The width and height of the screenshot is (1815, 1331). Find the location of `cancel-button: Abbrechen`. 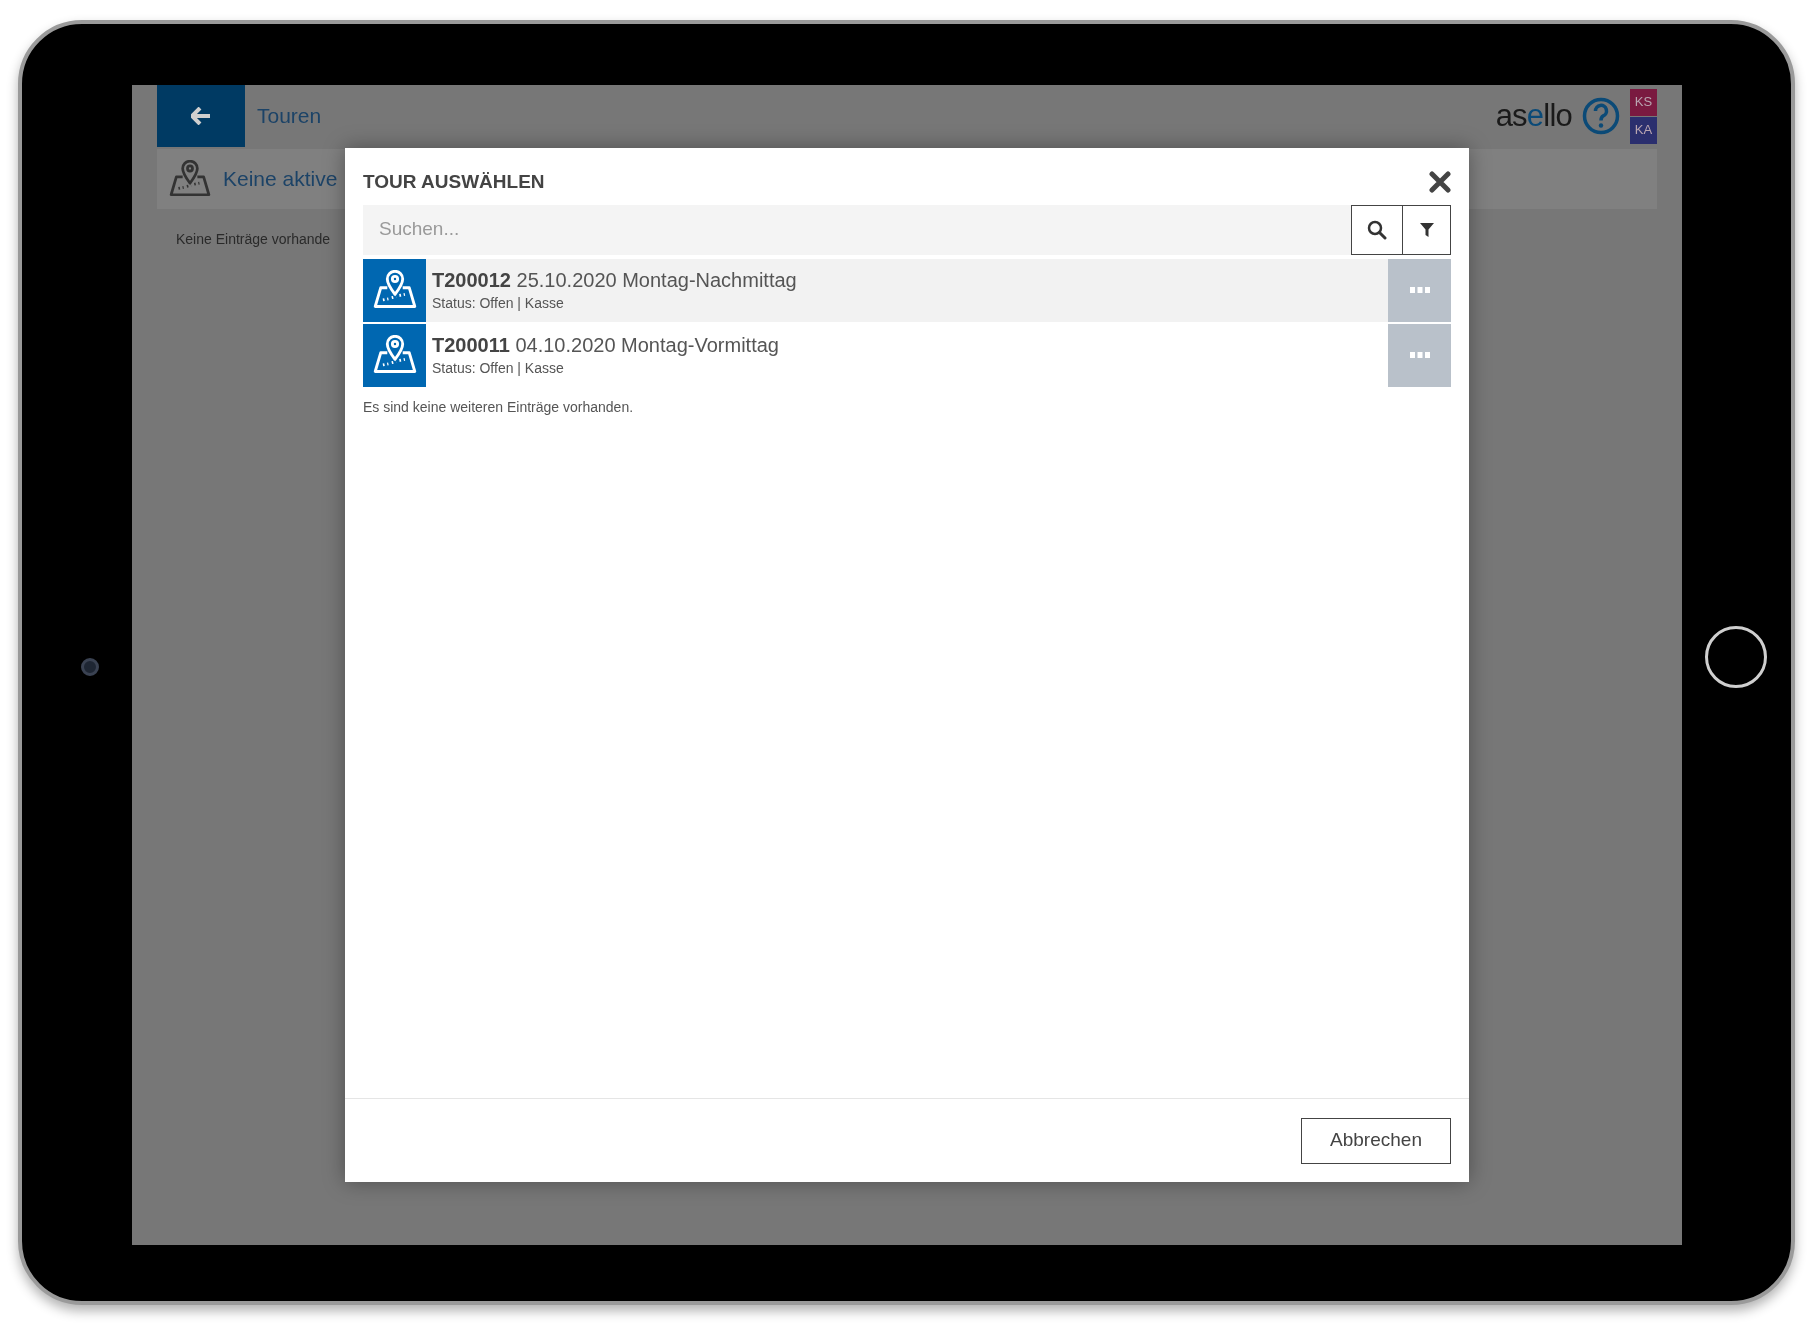

cancel-button: Abbrechen is located at coordinates (1376, 1140).